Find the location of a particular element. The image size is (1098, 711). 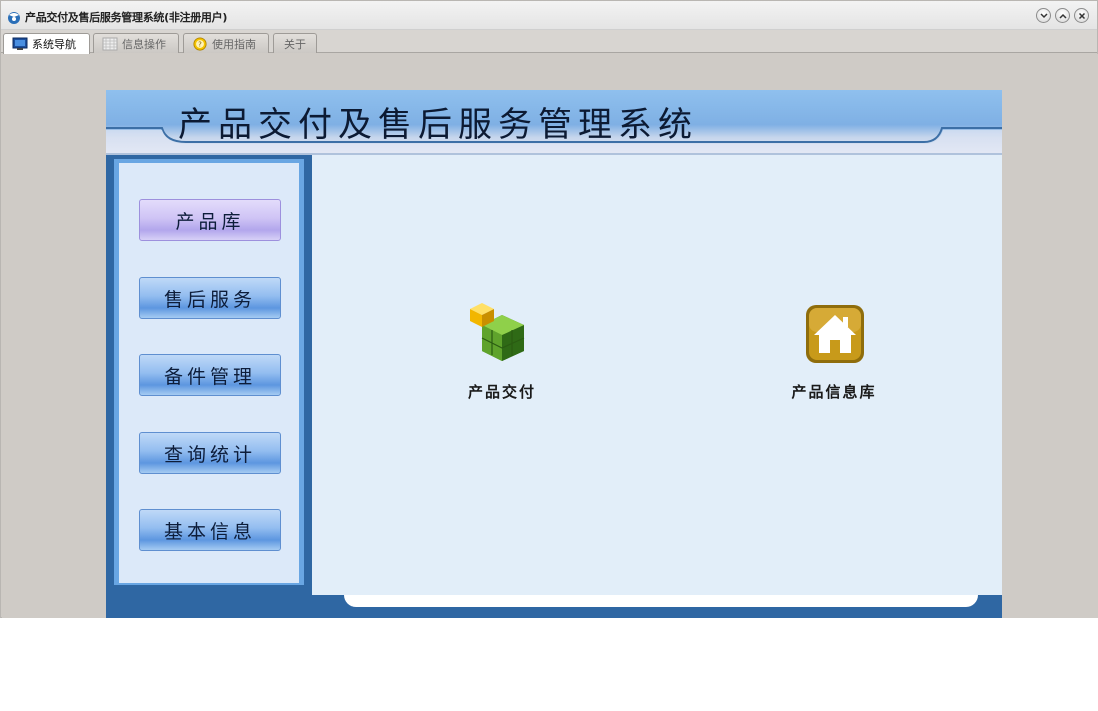

green-cubes-icon is located at coordinates (497, 332).